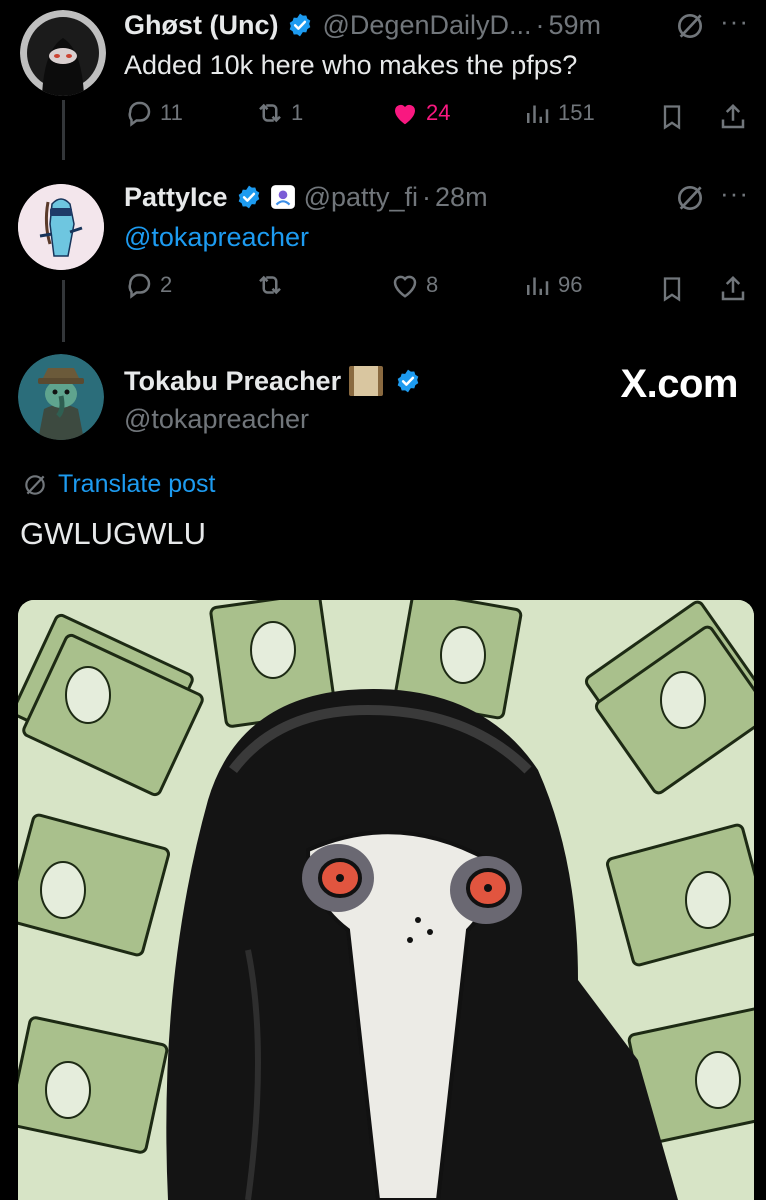 The width and height of the screenshot is (766, 1200). What do you see at coordinates (570, 284) in the screenshot?
I see `views-count: 96` at bounding box center [570, 284].